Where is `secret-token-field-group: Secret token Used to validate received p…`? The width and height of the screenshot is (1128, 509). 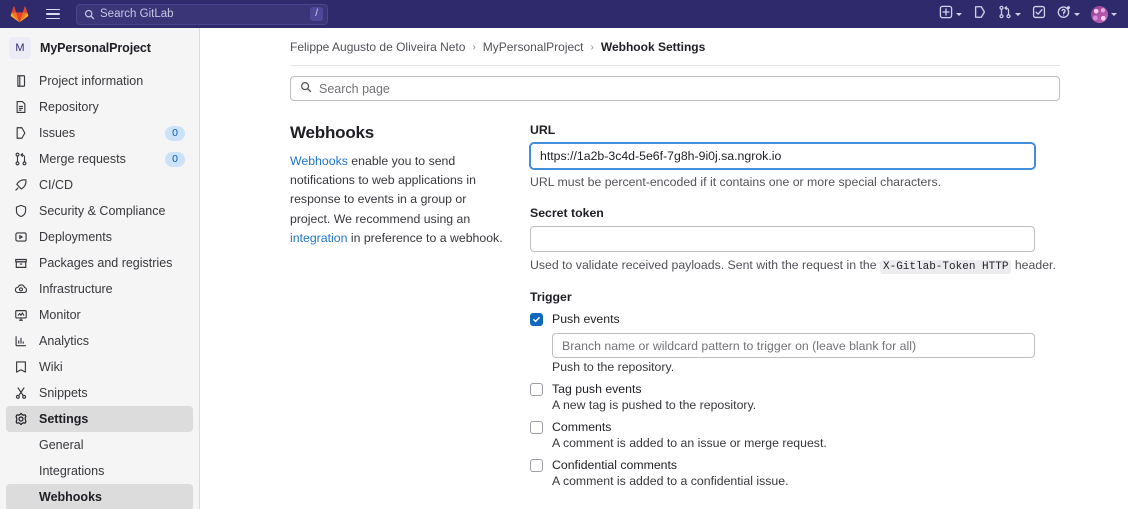
secret-token-field-group: Secret token Used to validate received p… is located at coordinates (805, 240).